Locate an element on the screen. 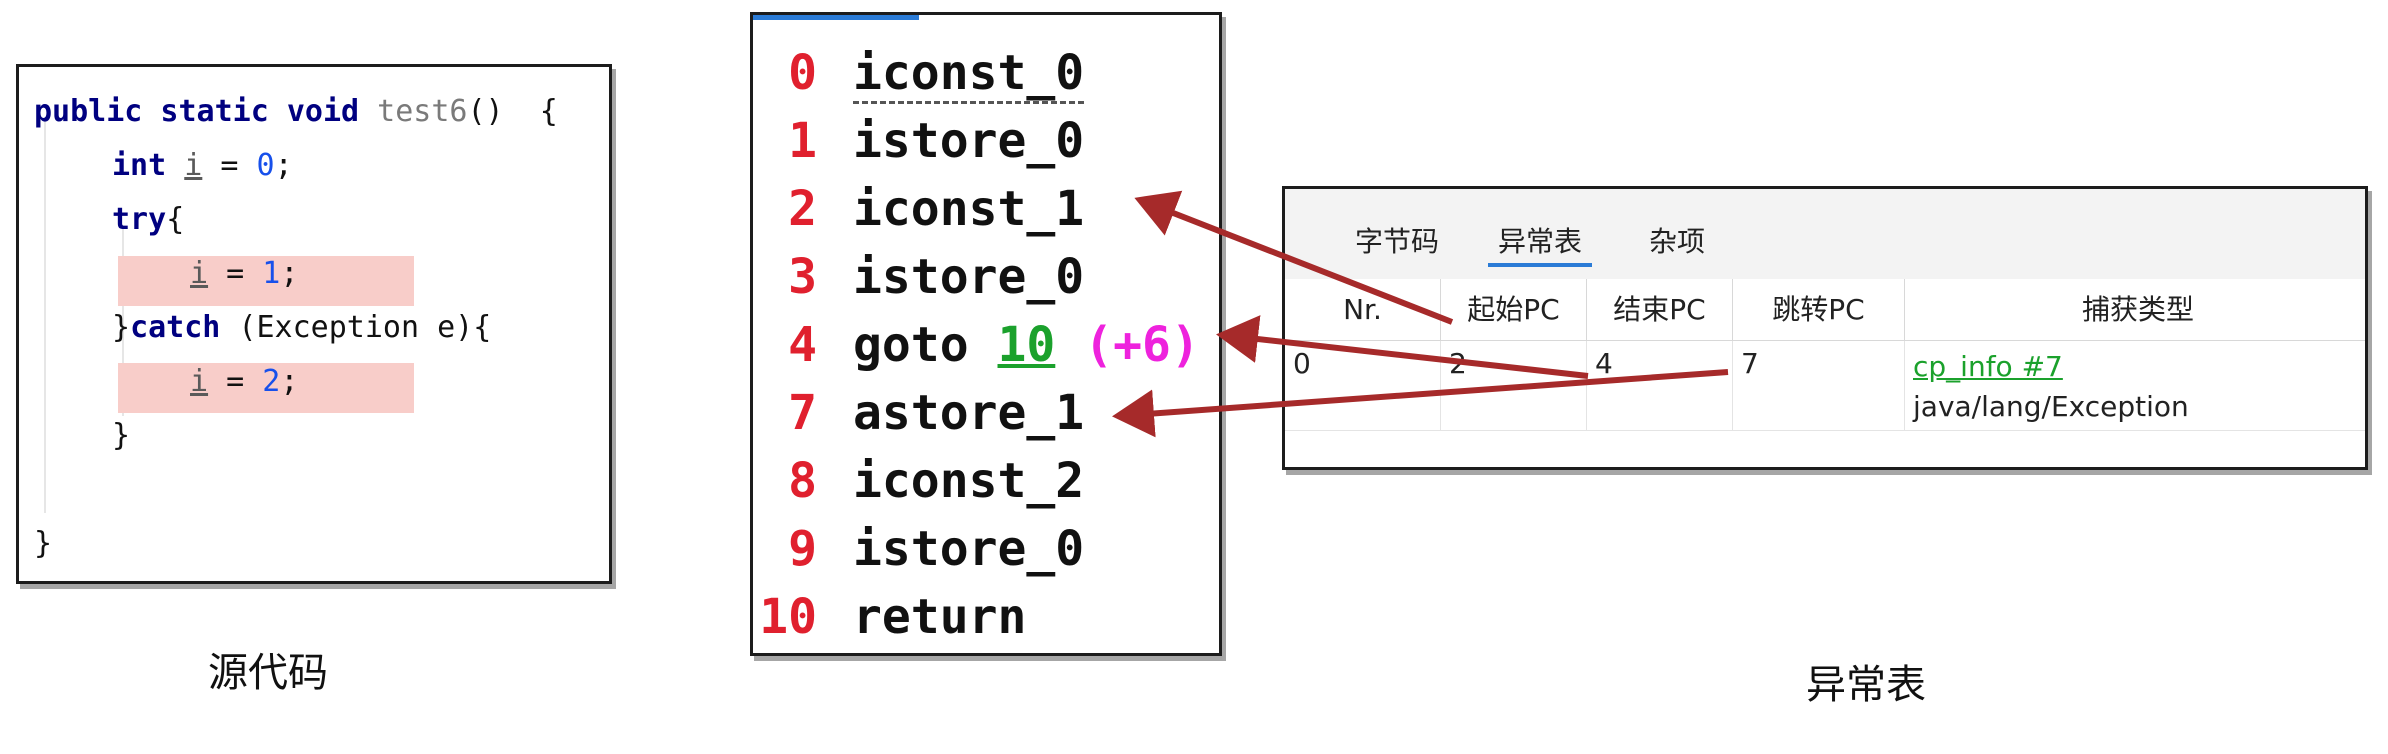 This screenshot has width=2388, height=754. cell-start-pc: 2 is located at coordinates (1514, 386).